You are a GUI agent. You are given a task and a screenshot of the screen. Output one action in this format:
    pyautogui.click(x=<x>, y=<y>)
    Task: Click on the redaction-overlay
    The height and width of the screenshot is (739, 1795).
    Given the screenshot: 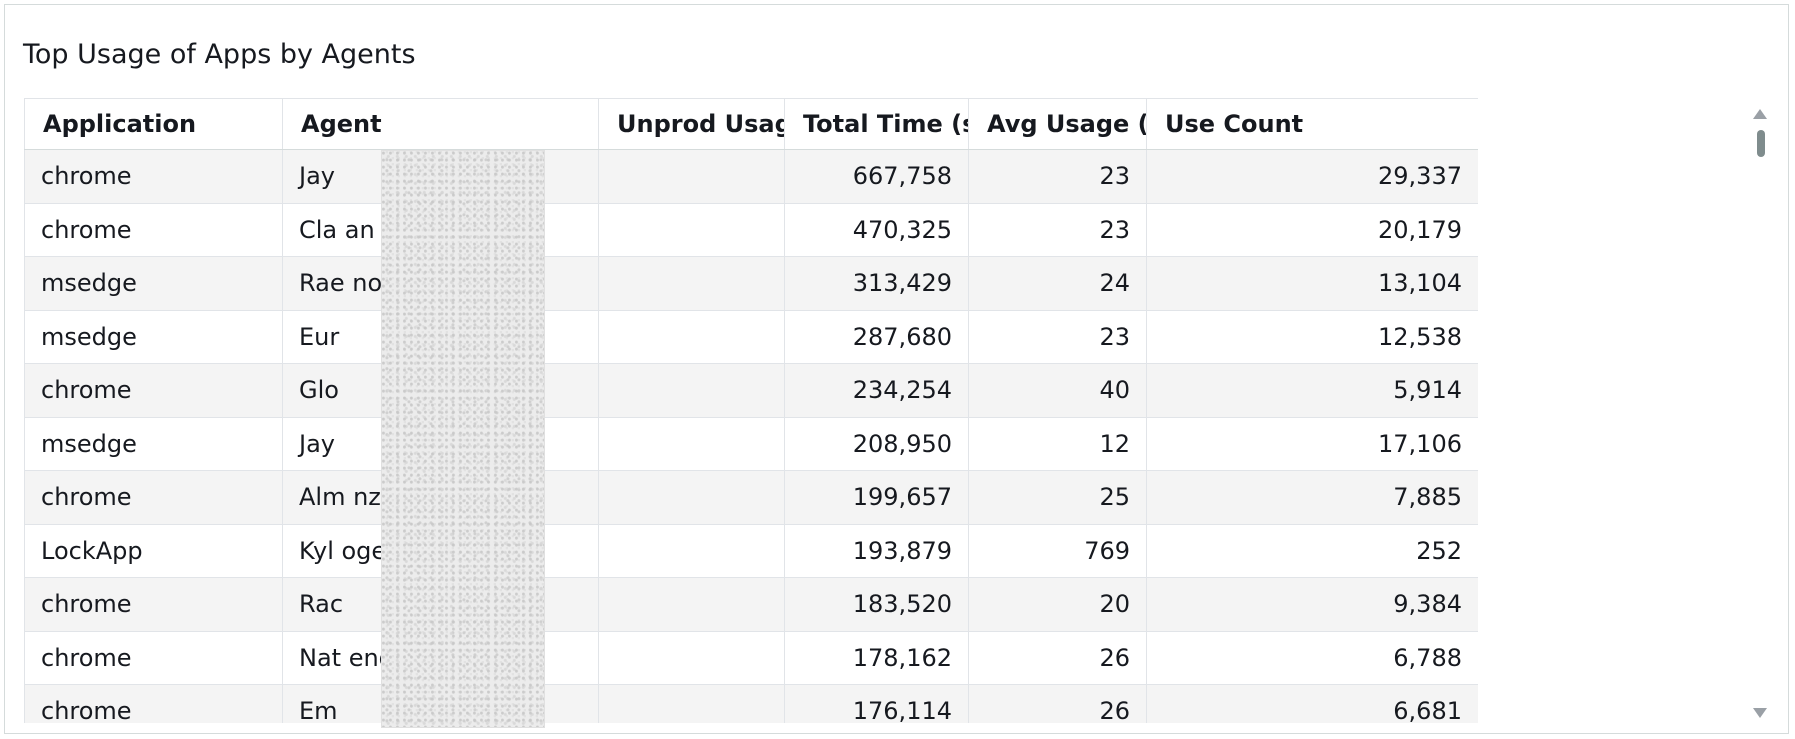 What is the action you would take?
    pyautogui.click(x=463, y=439)
    